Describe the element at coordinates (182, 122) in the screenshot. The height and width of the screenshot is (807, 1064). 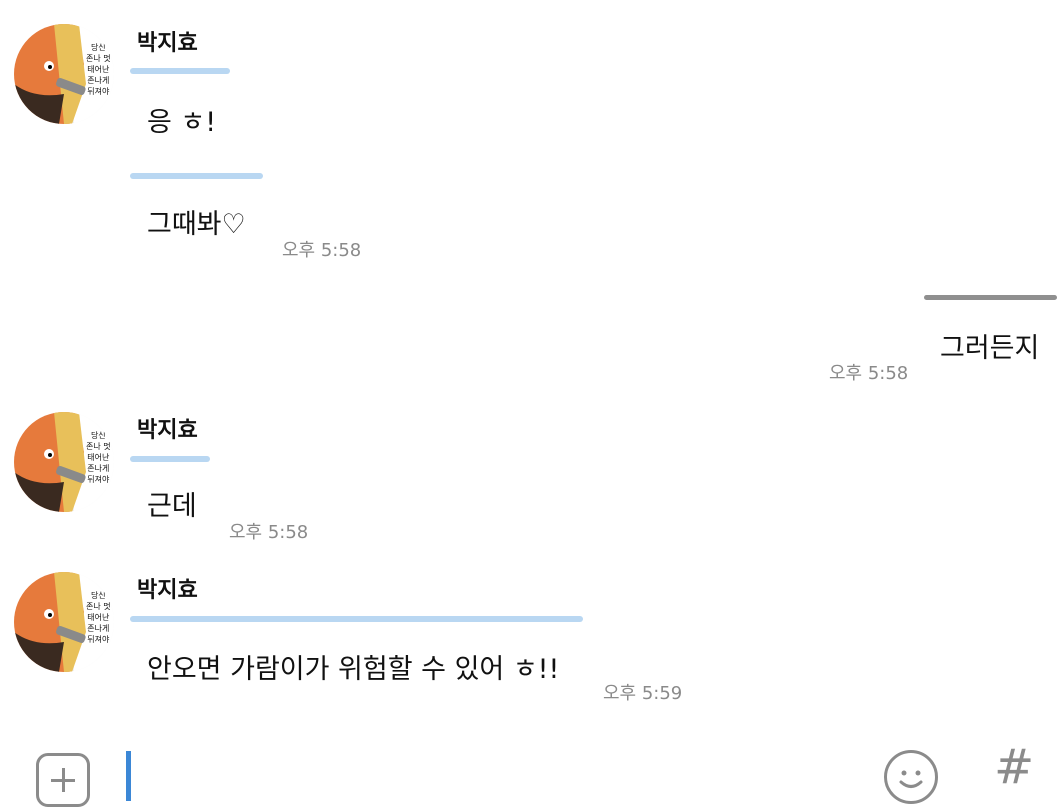
I see `message-text: 응 ㅎ!` at that location.